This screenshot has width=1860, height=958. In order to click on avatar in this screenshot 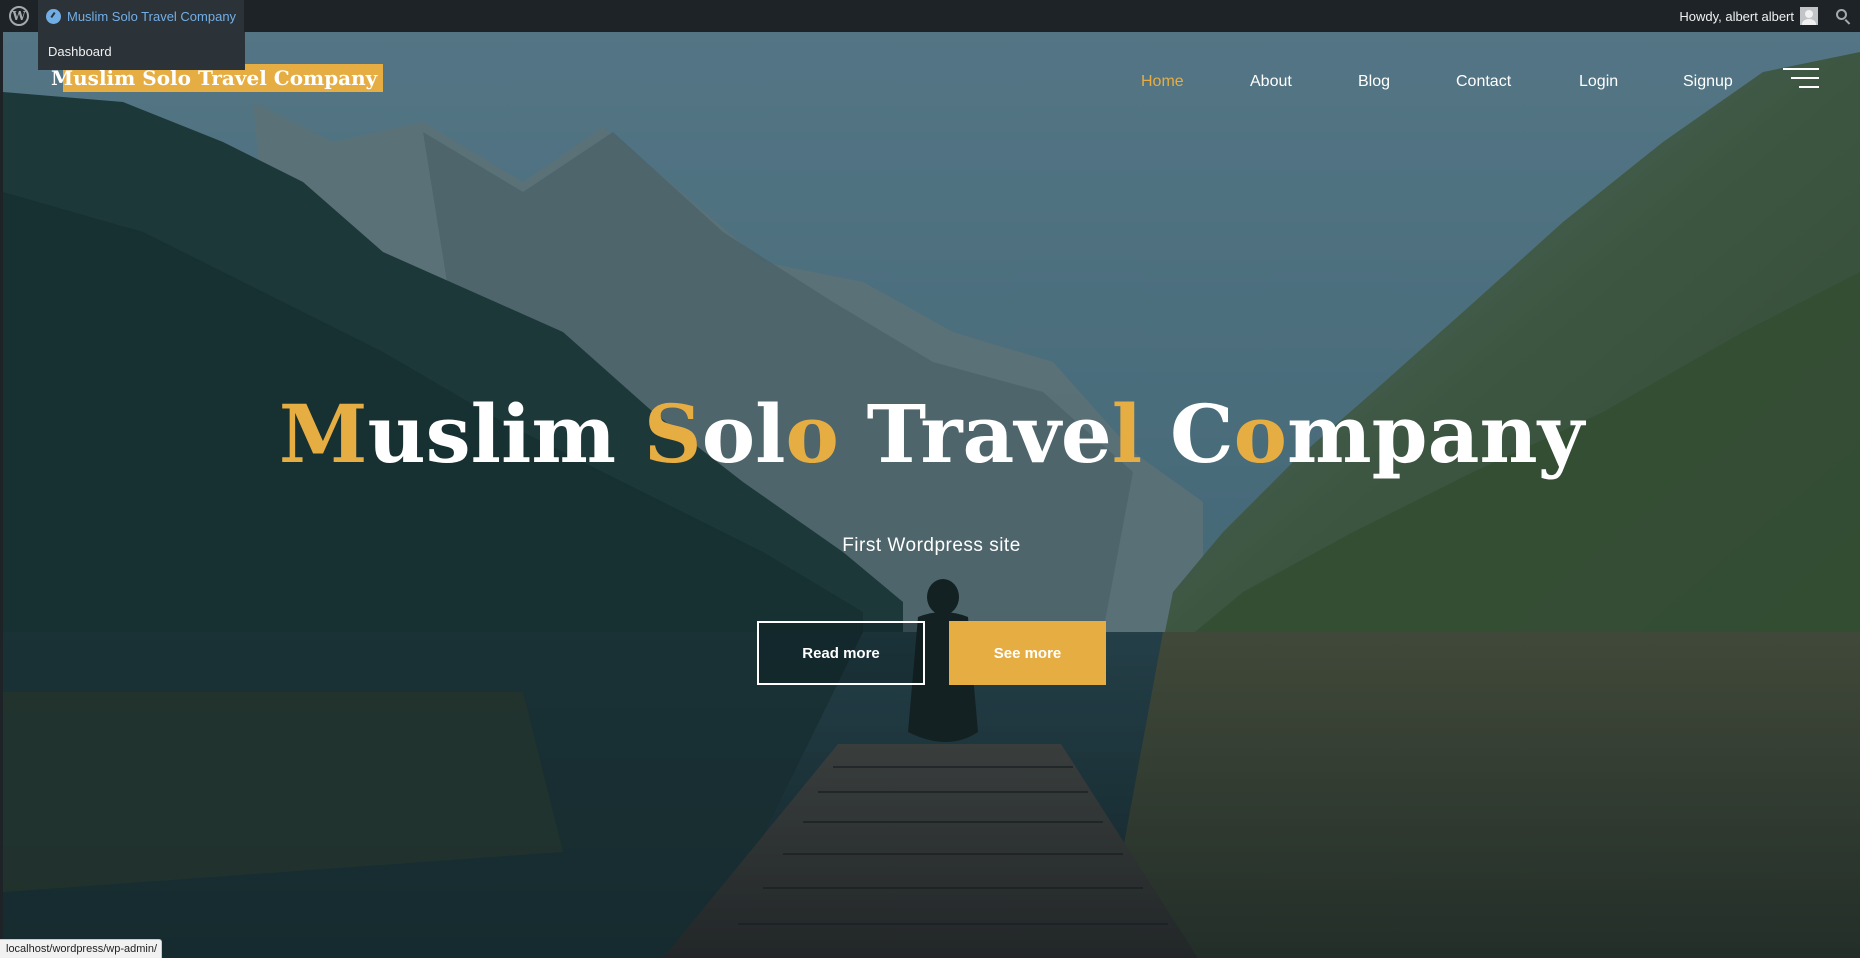, I will do `click(1809, 16)`.